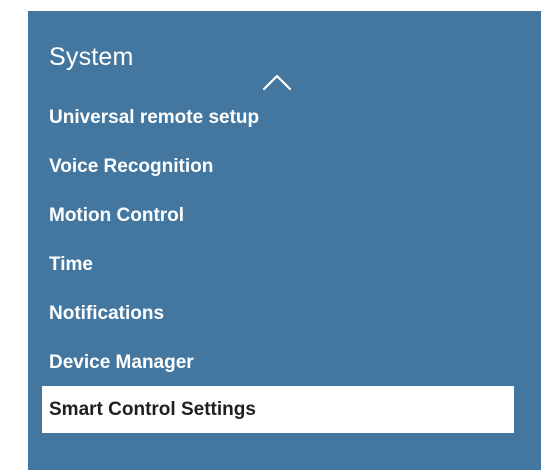 The image size is (541, 470). Describe the element at coordinates (278, 166) in the screenshot. I see `menu-item-voice-recognition: Voice Recognition` at that location.